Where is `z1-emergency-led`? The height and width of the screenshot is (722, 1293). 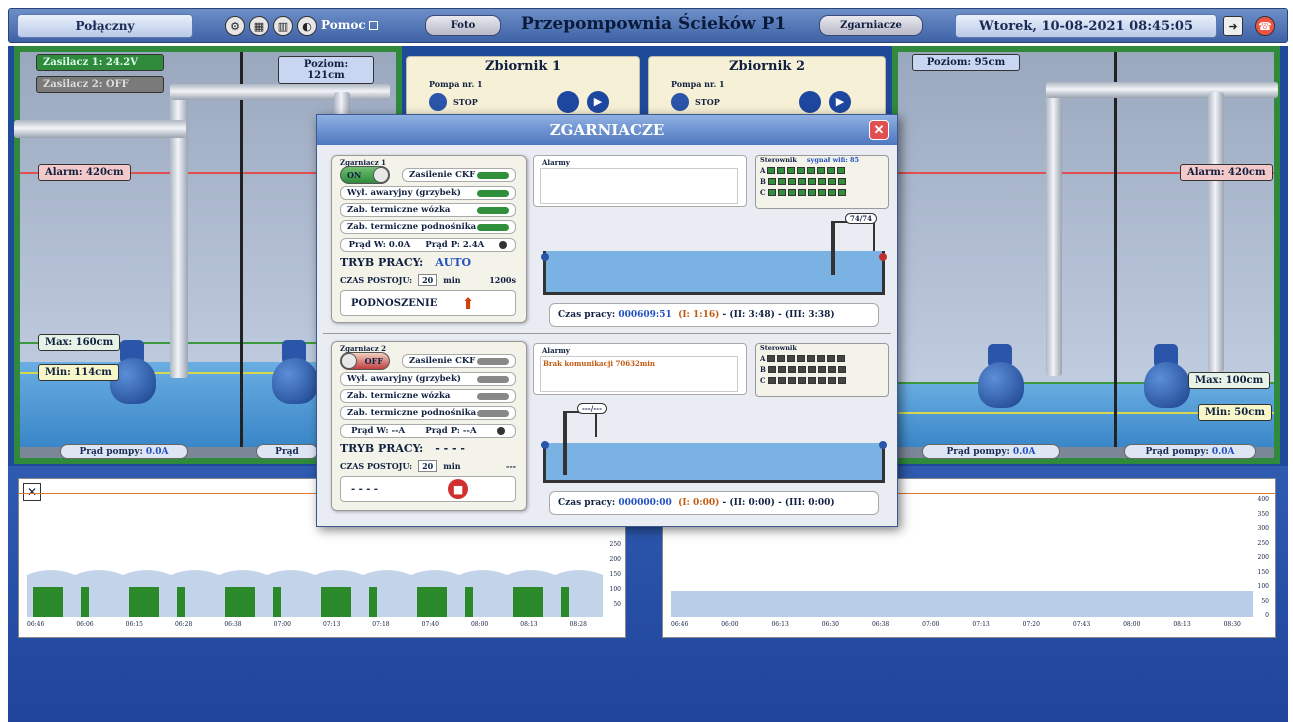
z1-emergency-led is located at coordinates (493, 193).